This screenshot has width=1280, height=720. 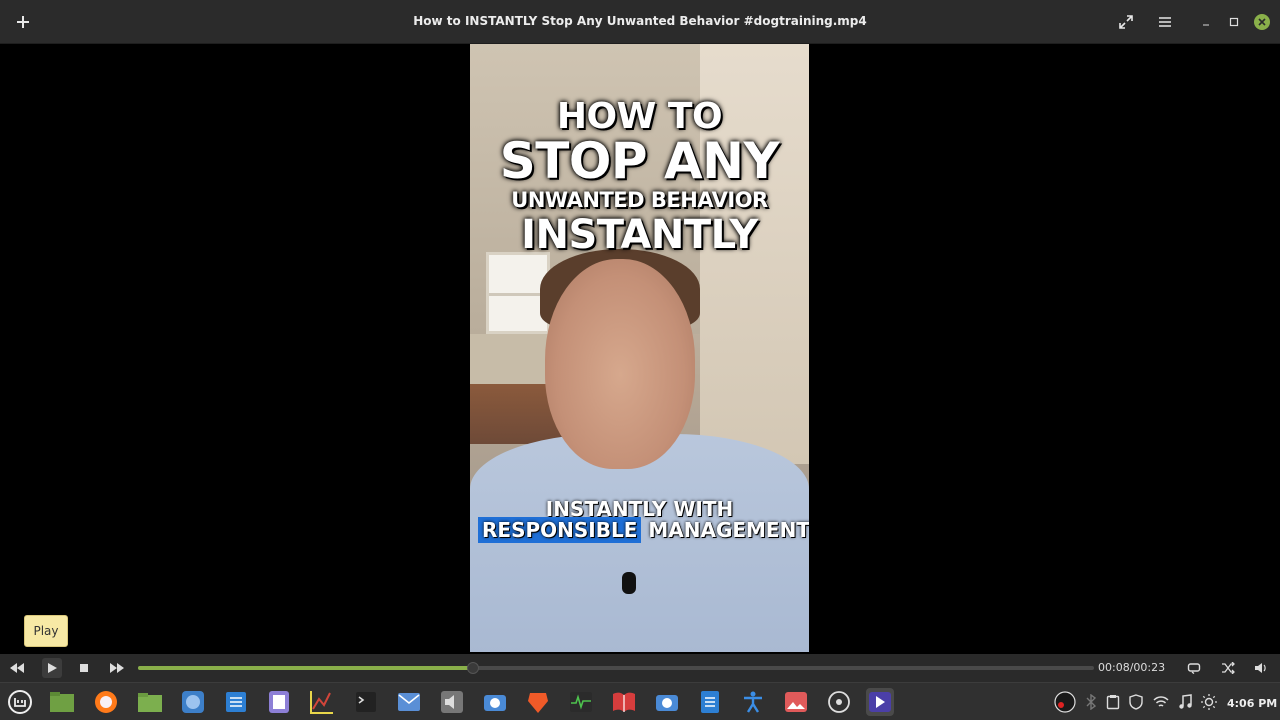 What do you see at coordinates (620, 364) in the screenshot?
I see `video-person-face` at bounding box center [620, 364].